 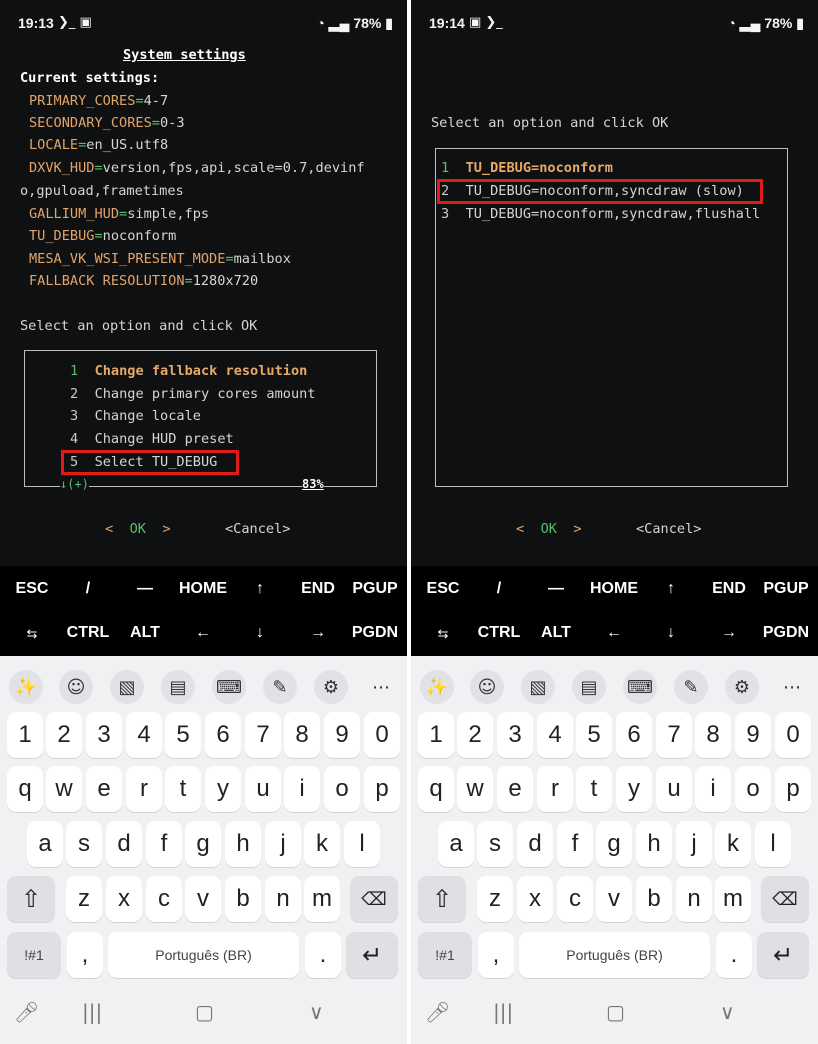 I want to click on menu-item: 3 Change locale, so click(x=135, y=416).